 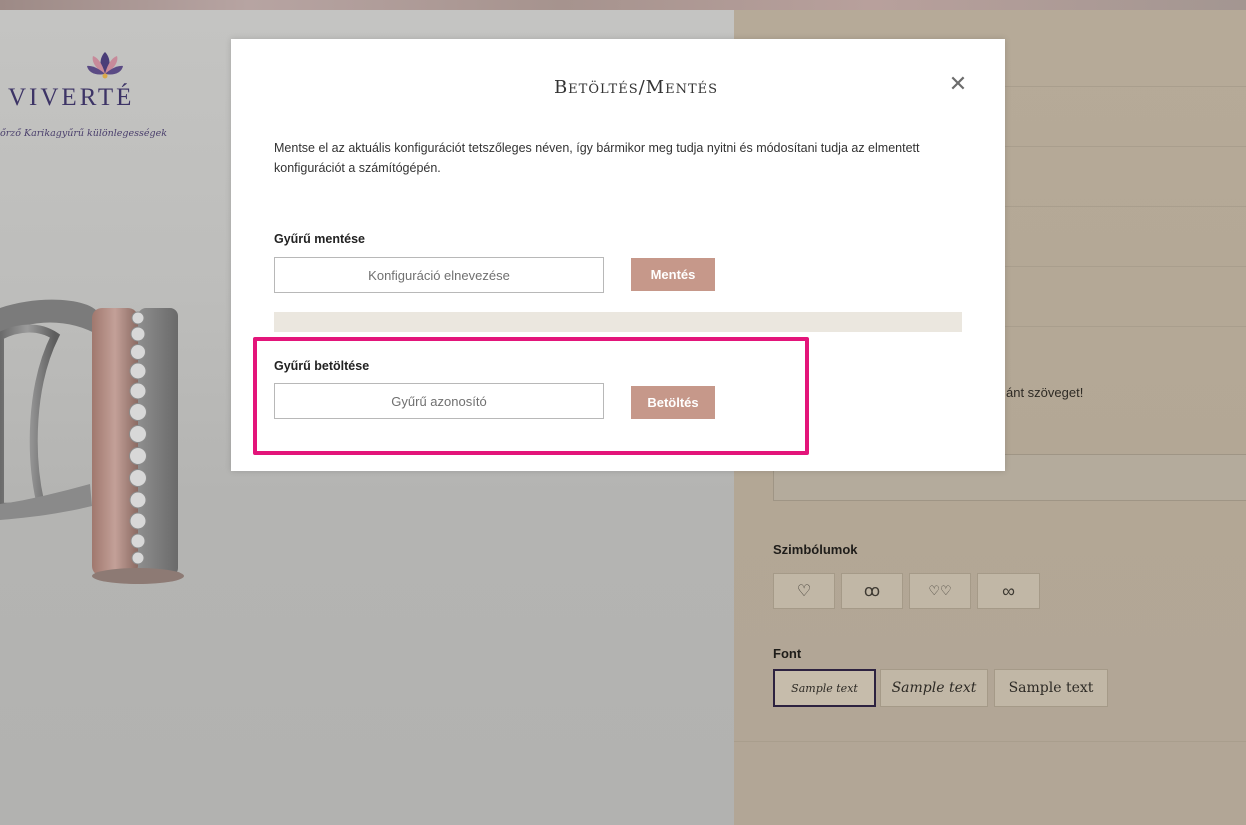 I want to click on font-label: Font, so click(x=787, y=653).